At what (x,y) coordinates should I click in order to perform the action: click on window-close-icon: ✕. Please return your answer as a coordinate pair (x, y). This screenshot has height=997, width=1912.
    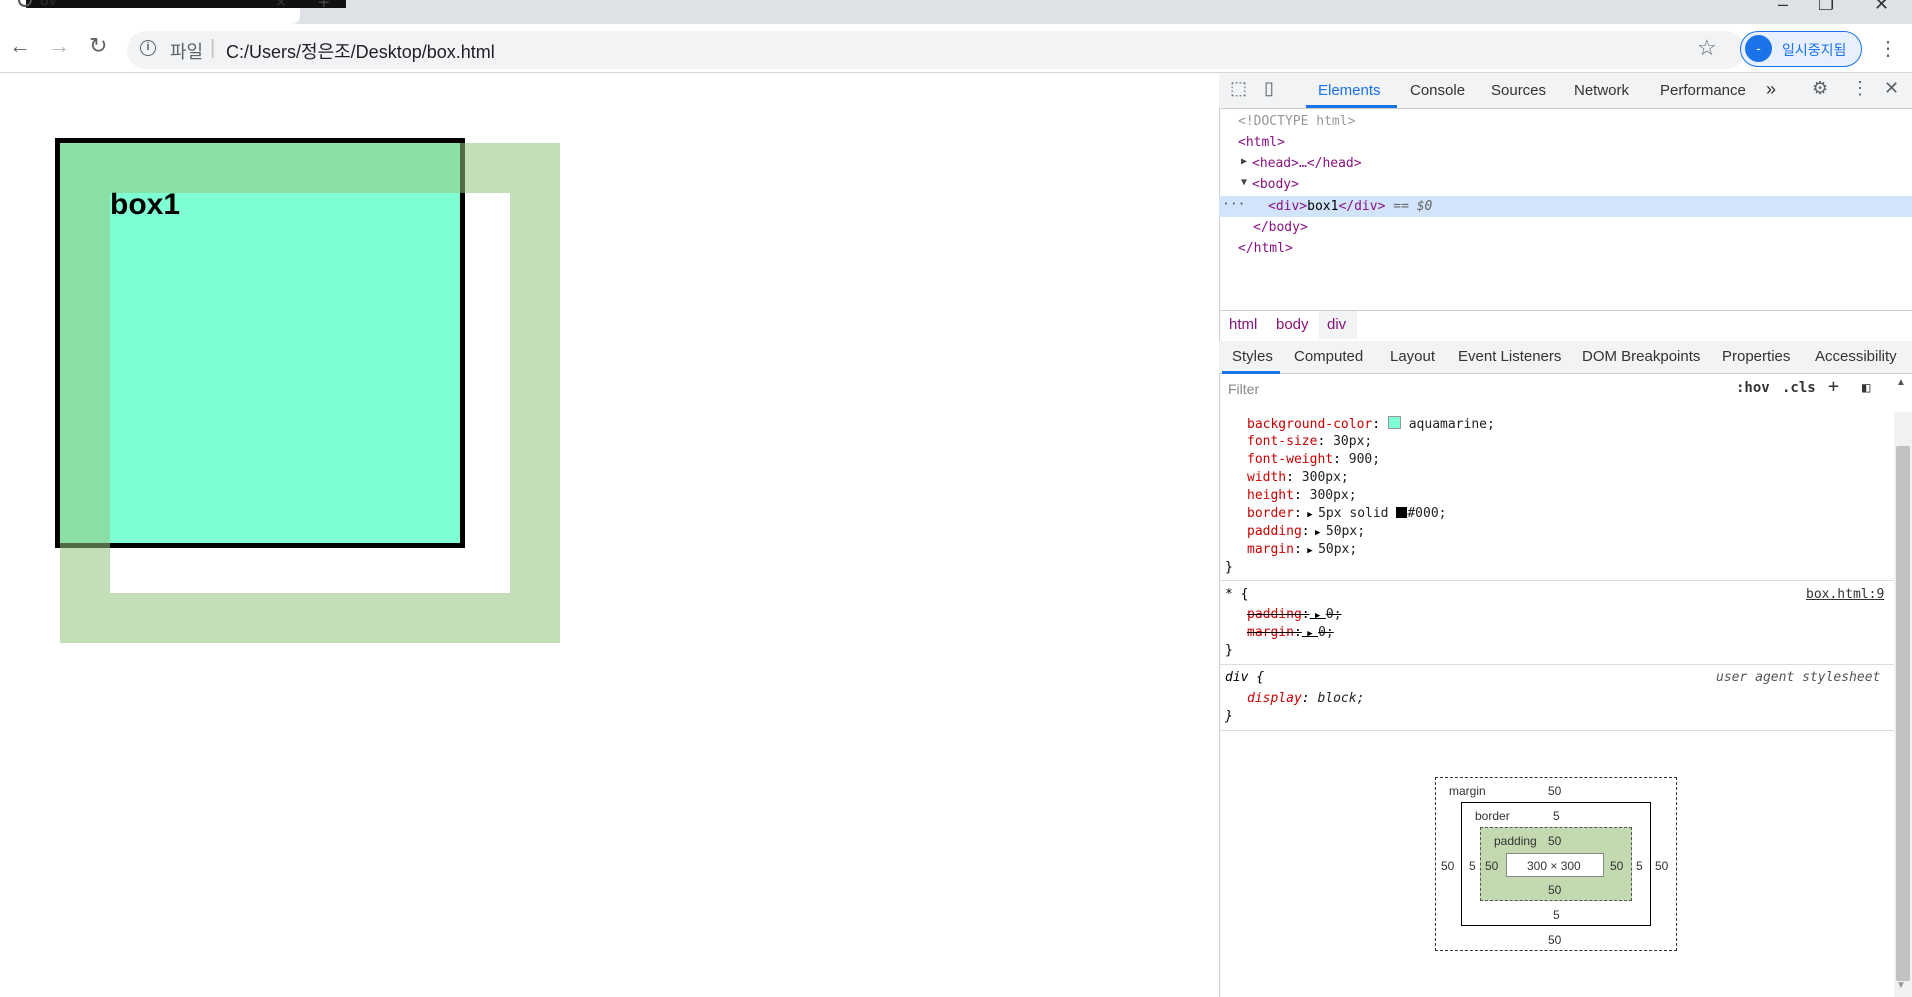
    Looking at the image, I should click on (1881, 7).